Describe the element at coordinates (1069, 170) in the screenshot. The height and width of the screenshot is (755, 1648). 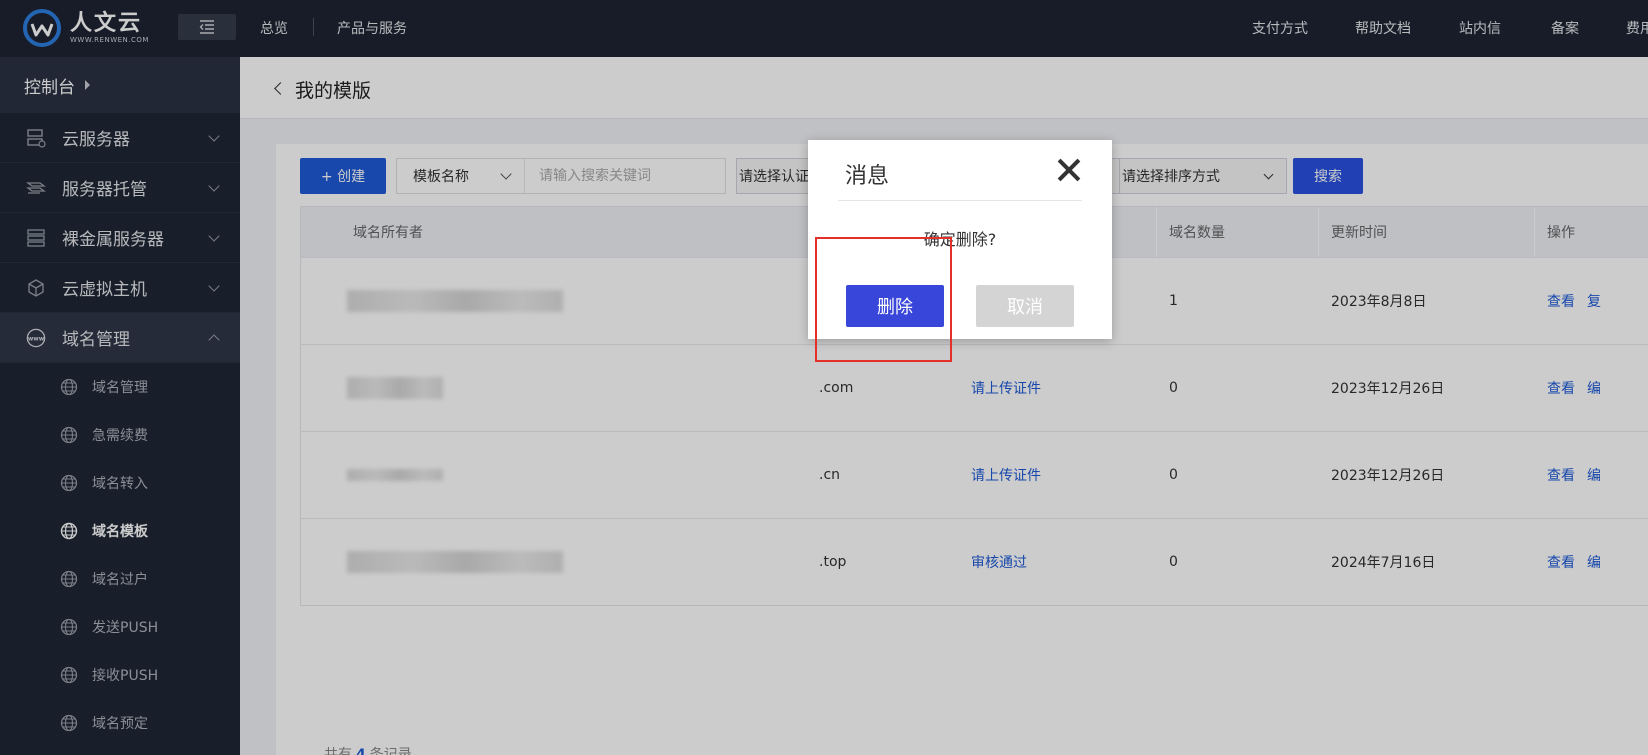
I see `close-icon` at that location.